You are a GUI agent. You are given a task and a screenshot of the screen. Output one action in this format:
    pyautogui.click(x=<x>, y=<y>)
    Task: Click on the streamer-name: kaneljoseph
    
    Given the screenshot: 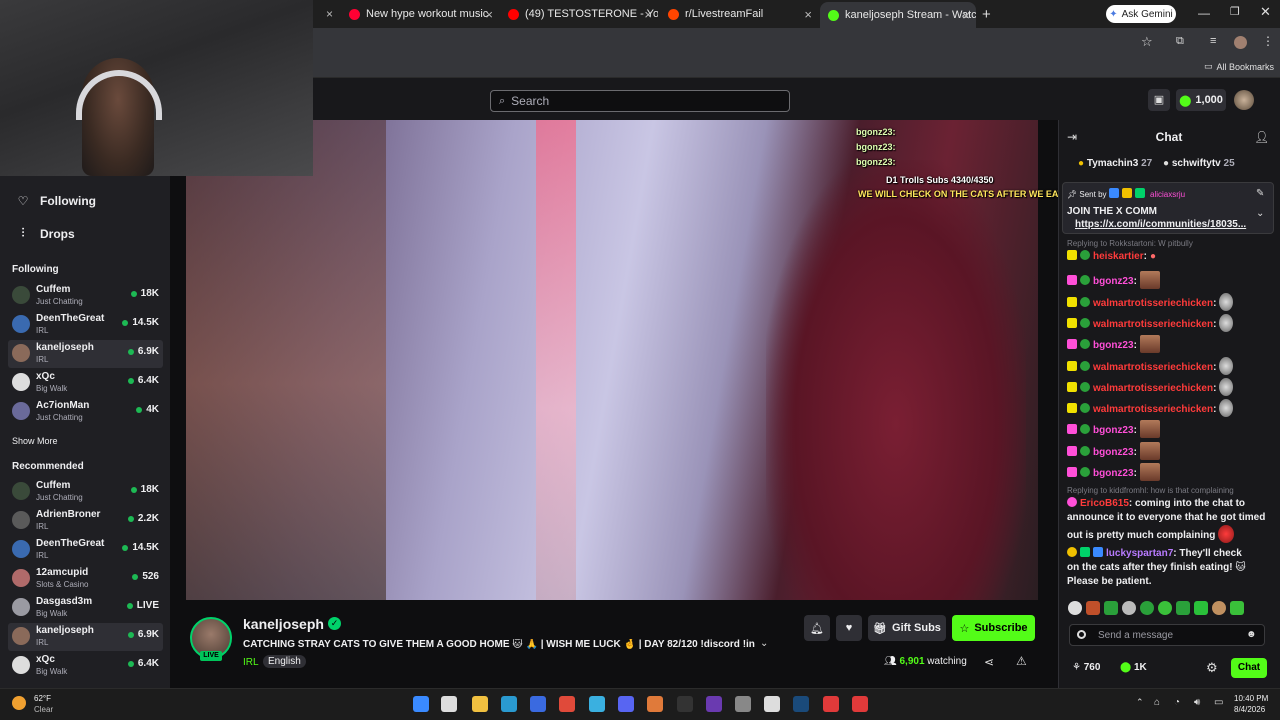 What is the action you would take?
    pyautogui.click(x=283, y=624)
    